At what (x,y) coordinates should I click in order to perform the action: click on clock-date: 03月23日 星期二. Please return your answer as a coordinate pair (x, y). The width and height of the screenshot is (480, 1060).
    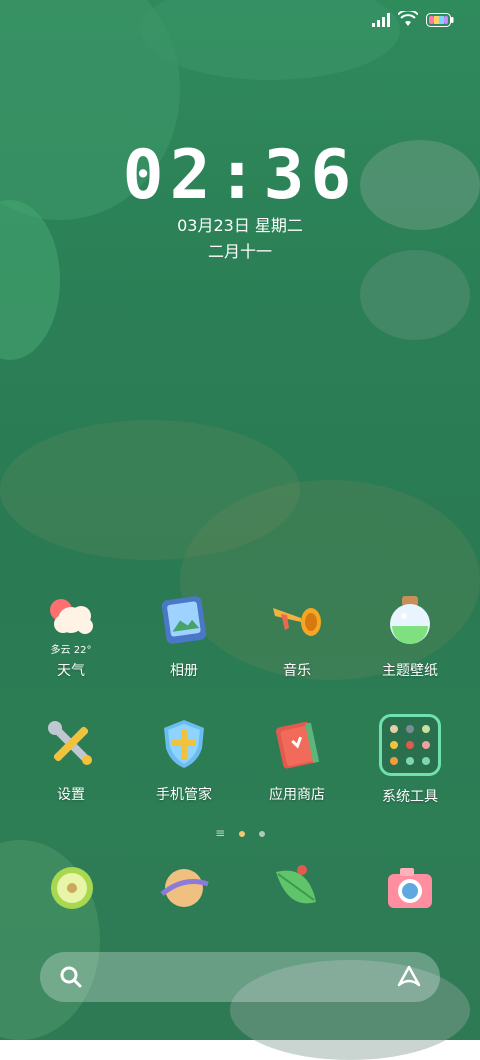
    Looking at the image, I should click on (240, 225).